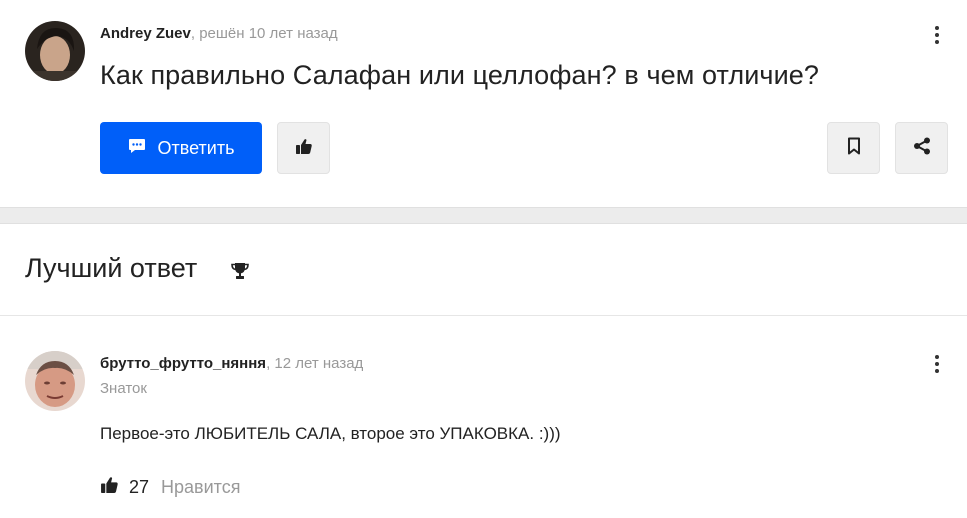 This screenshot has width=967, height=518. What do you see at coordinates (196, 147) in the screenshot?
I see `answer-button-label: Ответить` at bounding box center [196, 147].